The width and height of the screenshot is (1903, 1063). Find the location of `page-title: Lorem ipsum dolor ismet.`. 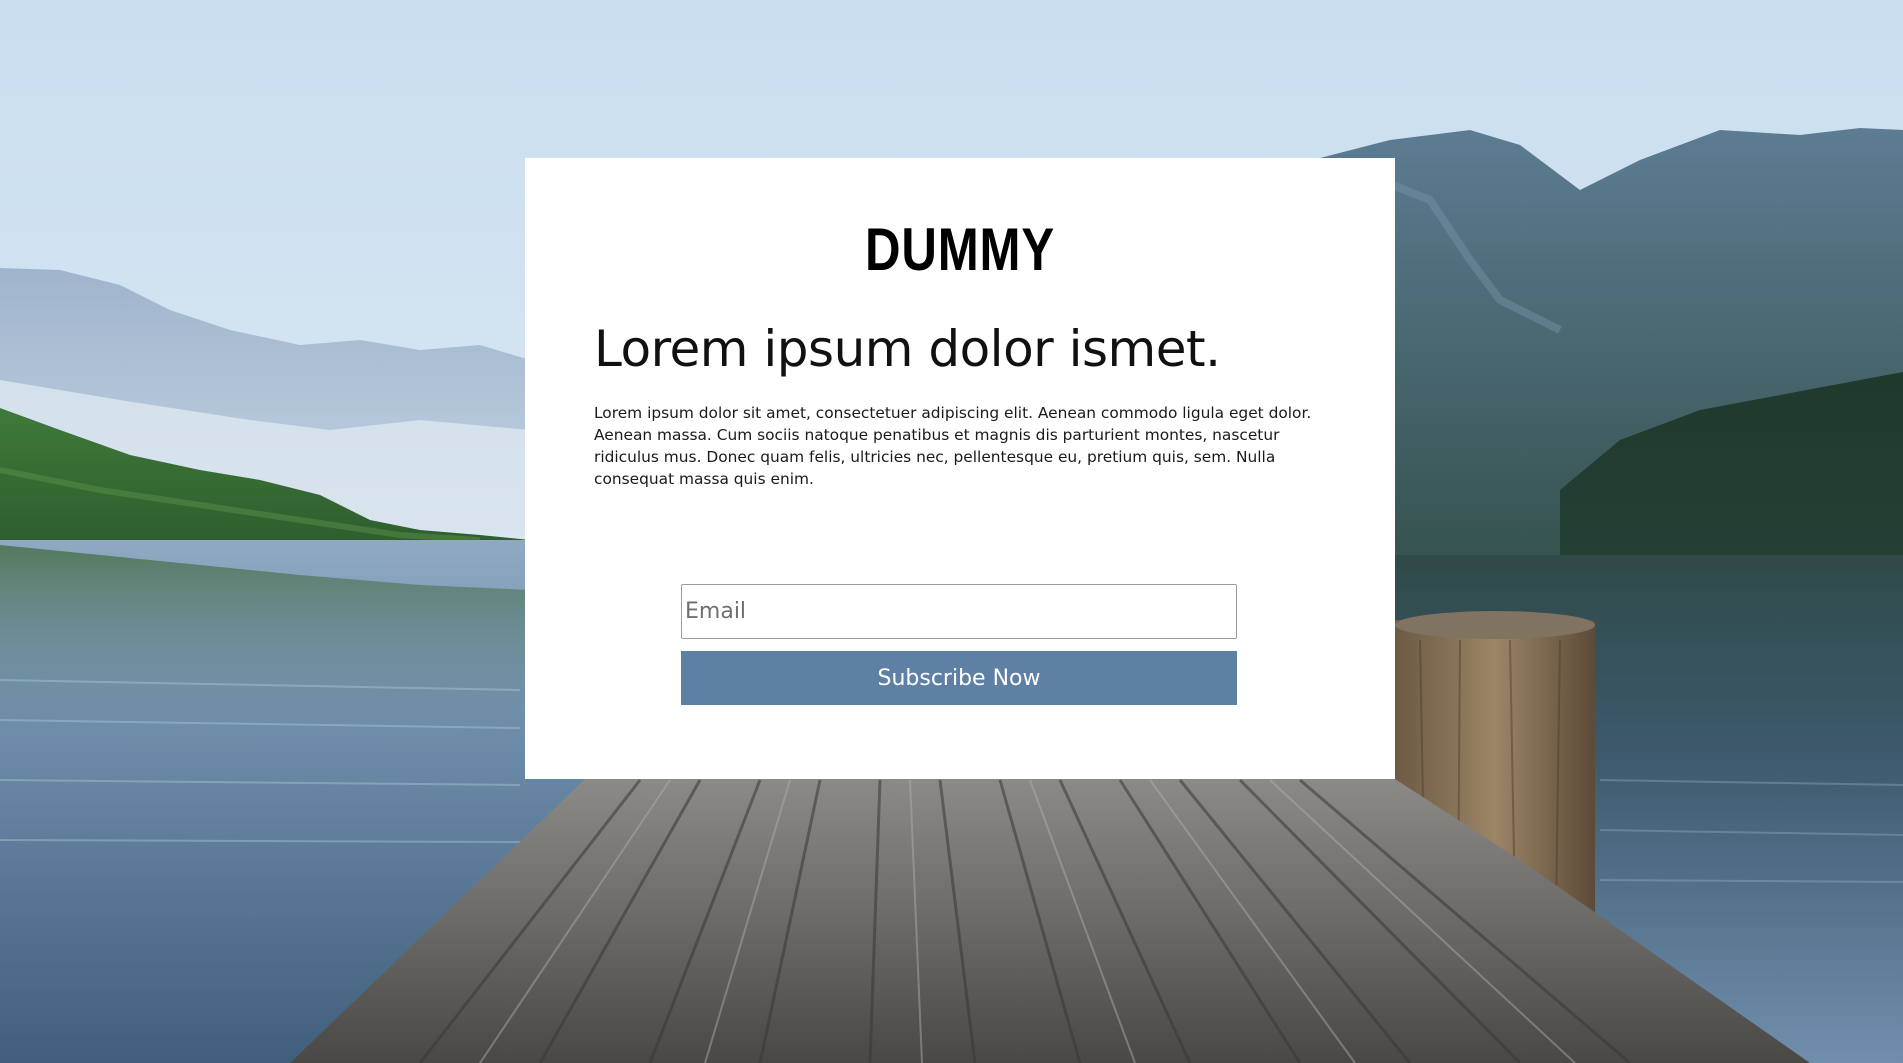

page-title: Lorem ipsum dolor ismet. is located at coordinates (907, 349).